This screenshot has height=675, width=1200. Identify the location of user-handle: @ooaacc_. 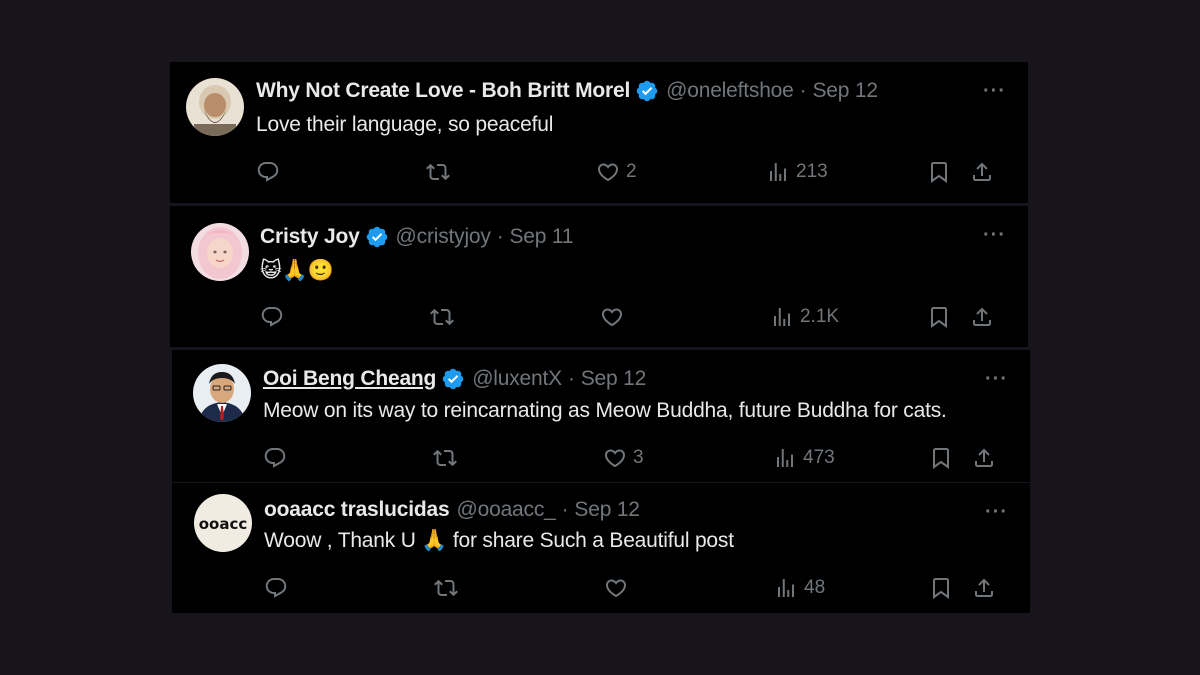
(506, 510).